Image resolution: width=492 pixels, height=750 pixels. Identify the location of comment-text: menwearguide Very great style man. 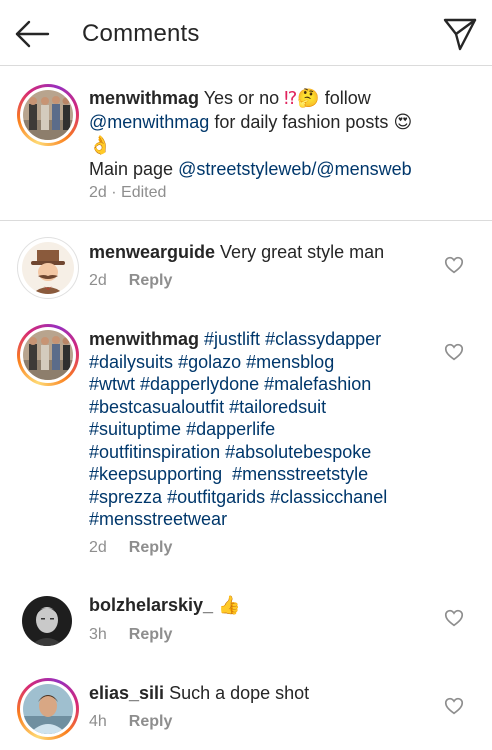
(237, 252).